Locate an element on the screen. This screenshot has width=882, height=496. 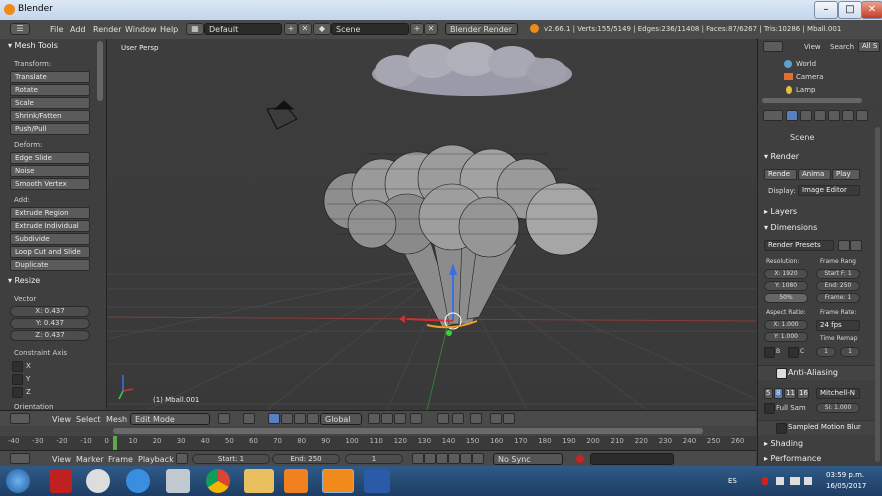
render-presets-select: Render Presets is located at coordinates (799, 245).